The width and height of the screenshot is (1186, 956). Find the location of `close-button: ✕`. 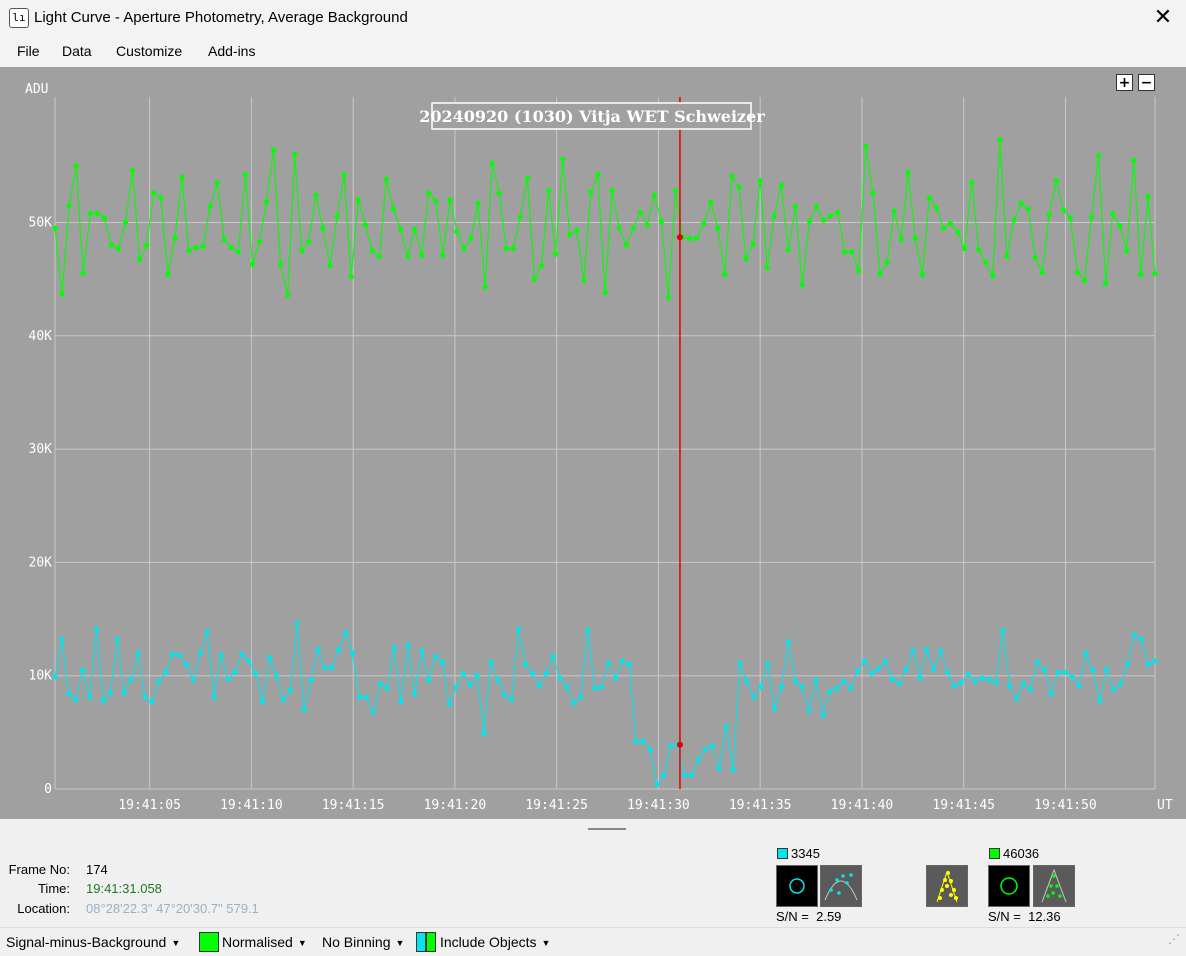

close-button: ✕ is located at coordinates (1163, 18).